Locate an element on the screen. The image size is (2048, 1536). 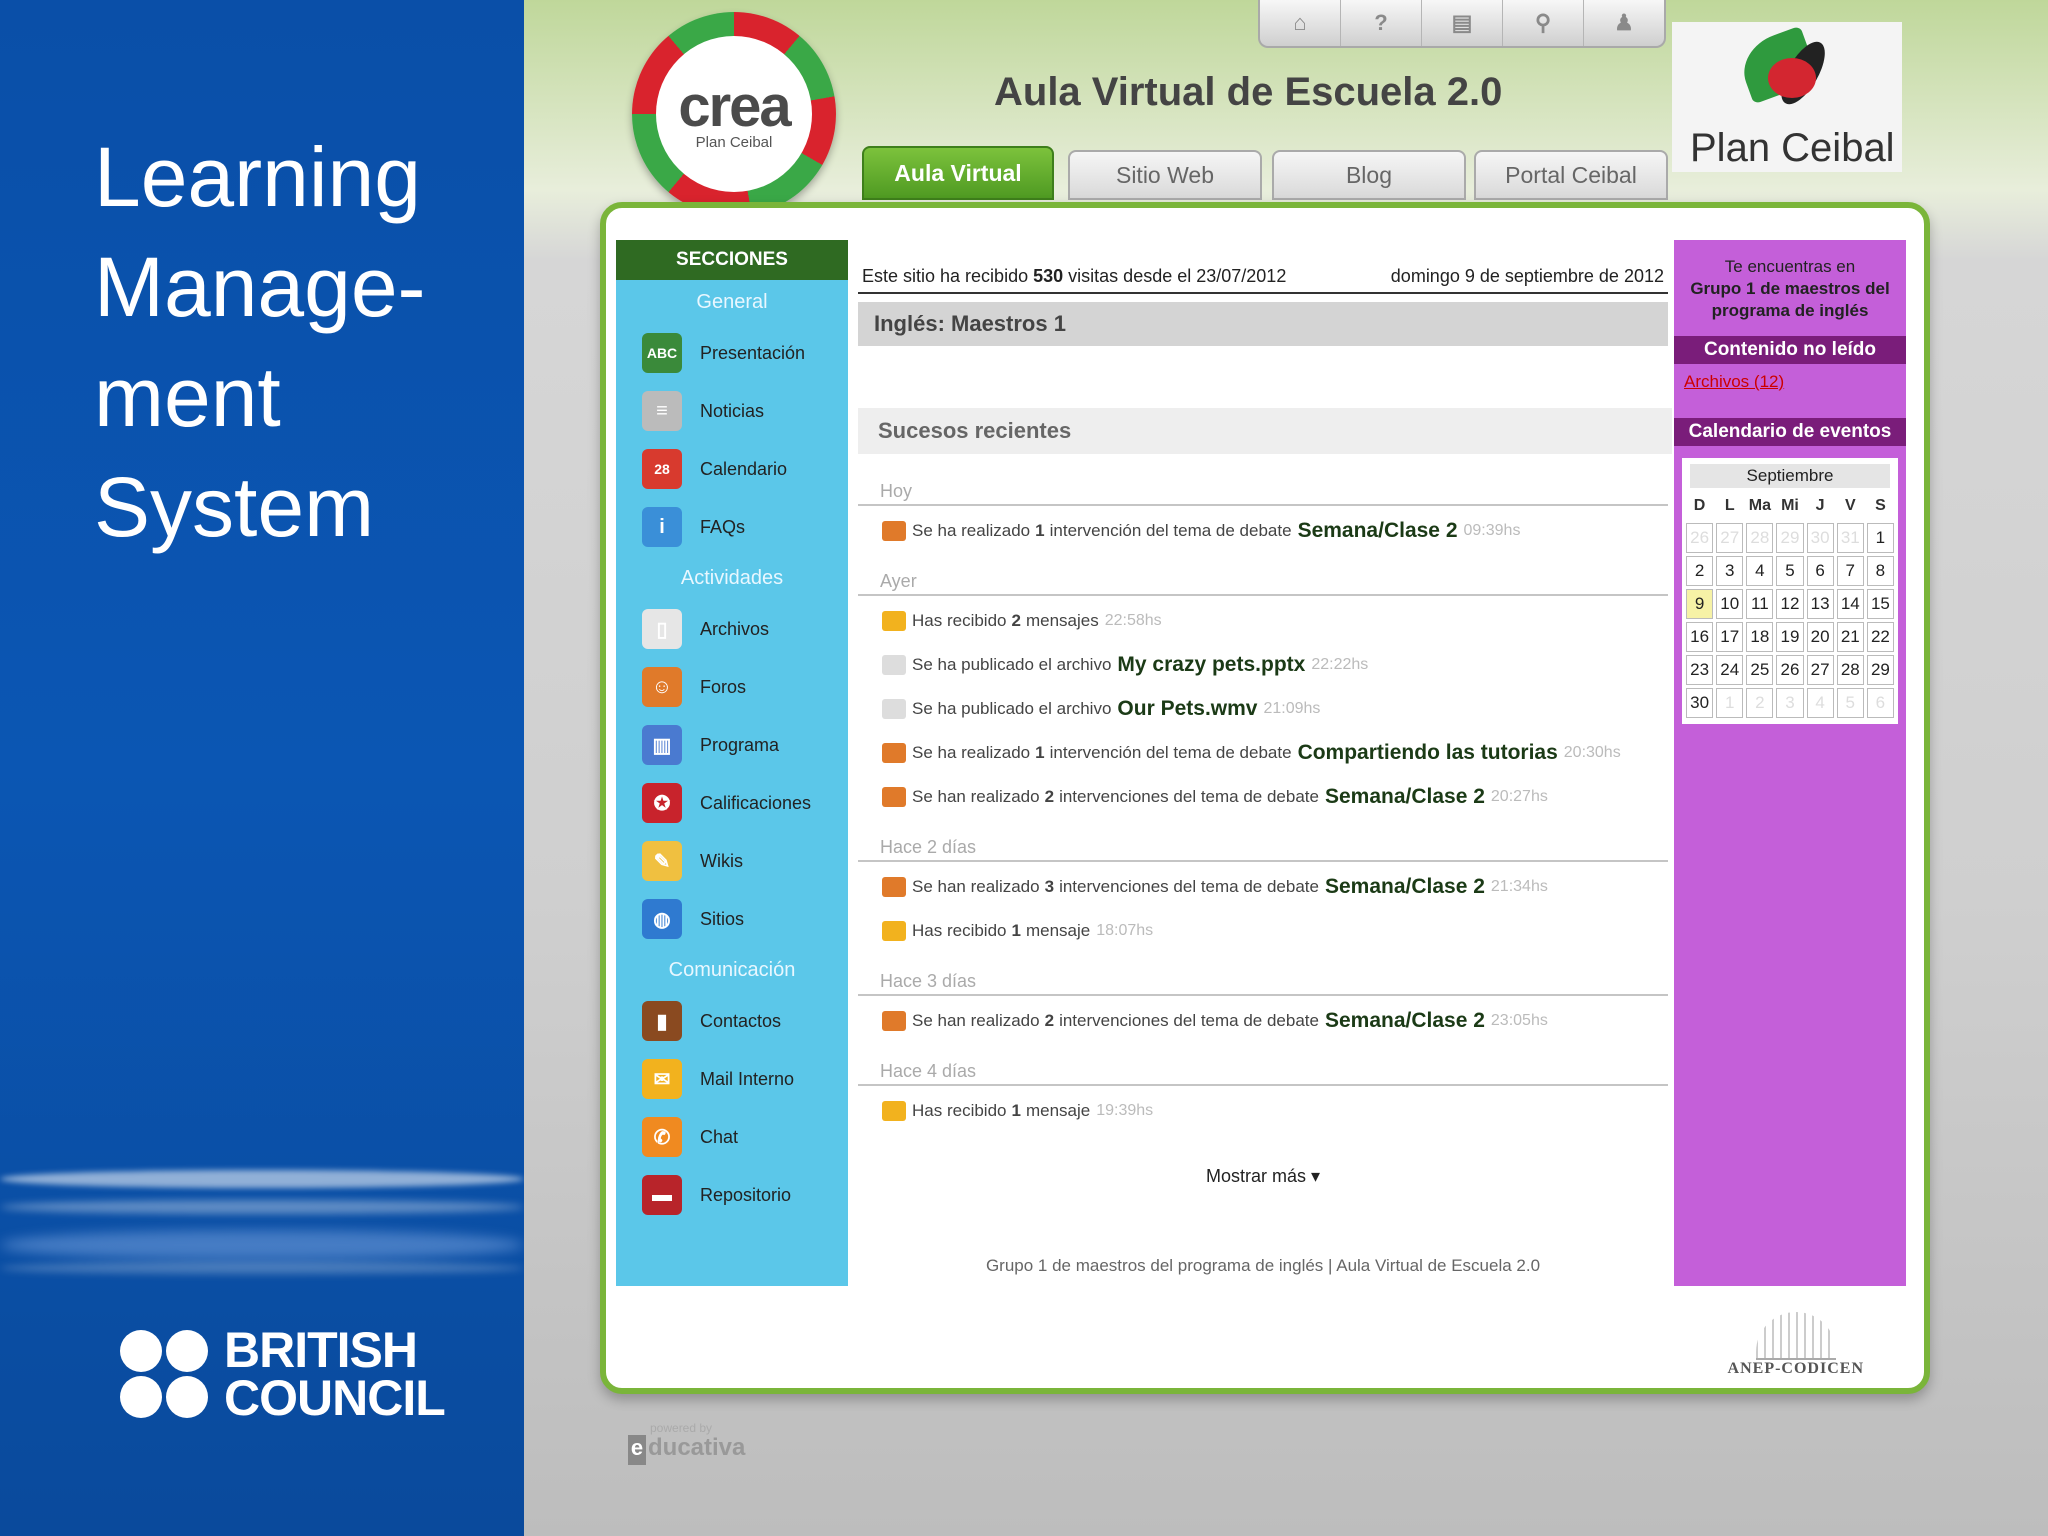
visits-prefix: Este sitio ha recibido is located at coordinates (945, 276).